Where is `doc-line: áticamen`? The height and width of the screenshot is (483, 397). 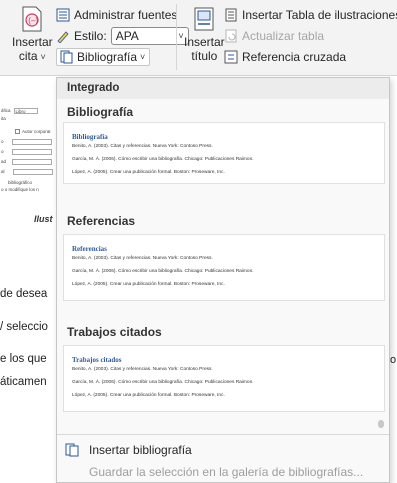
doc-line: áticamen is located at coordinates (23, 382).